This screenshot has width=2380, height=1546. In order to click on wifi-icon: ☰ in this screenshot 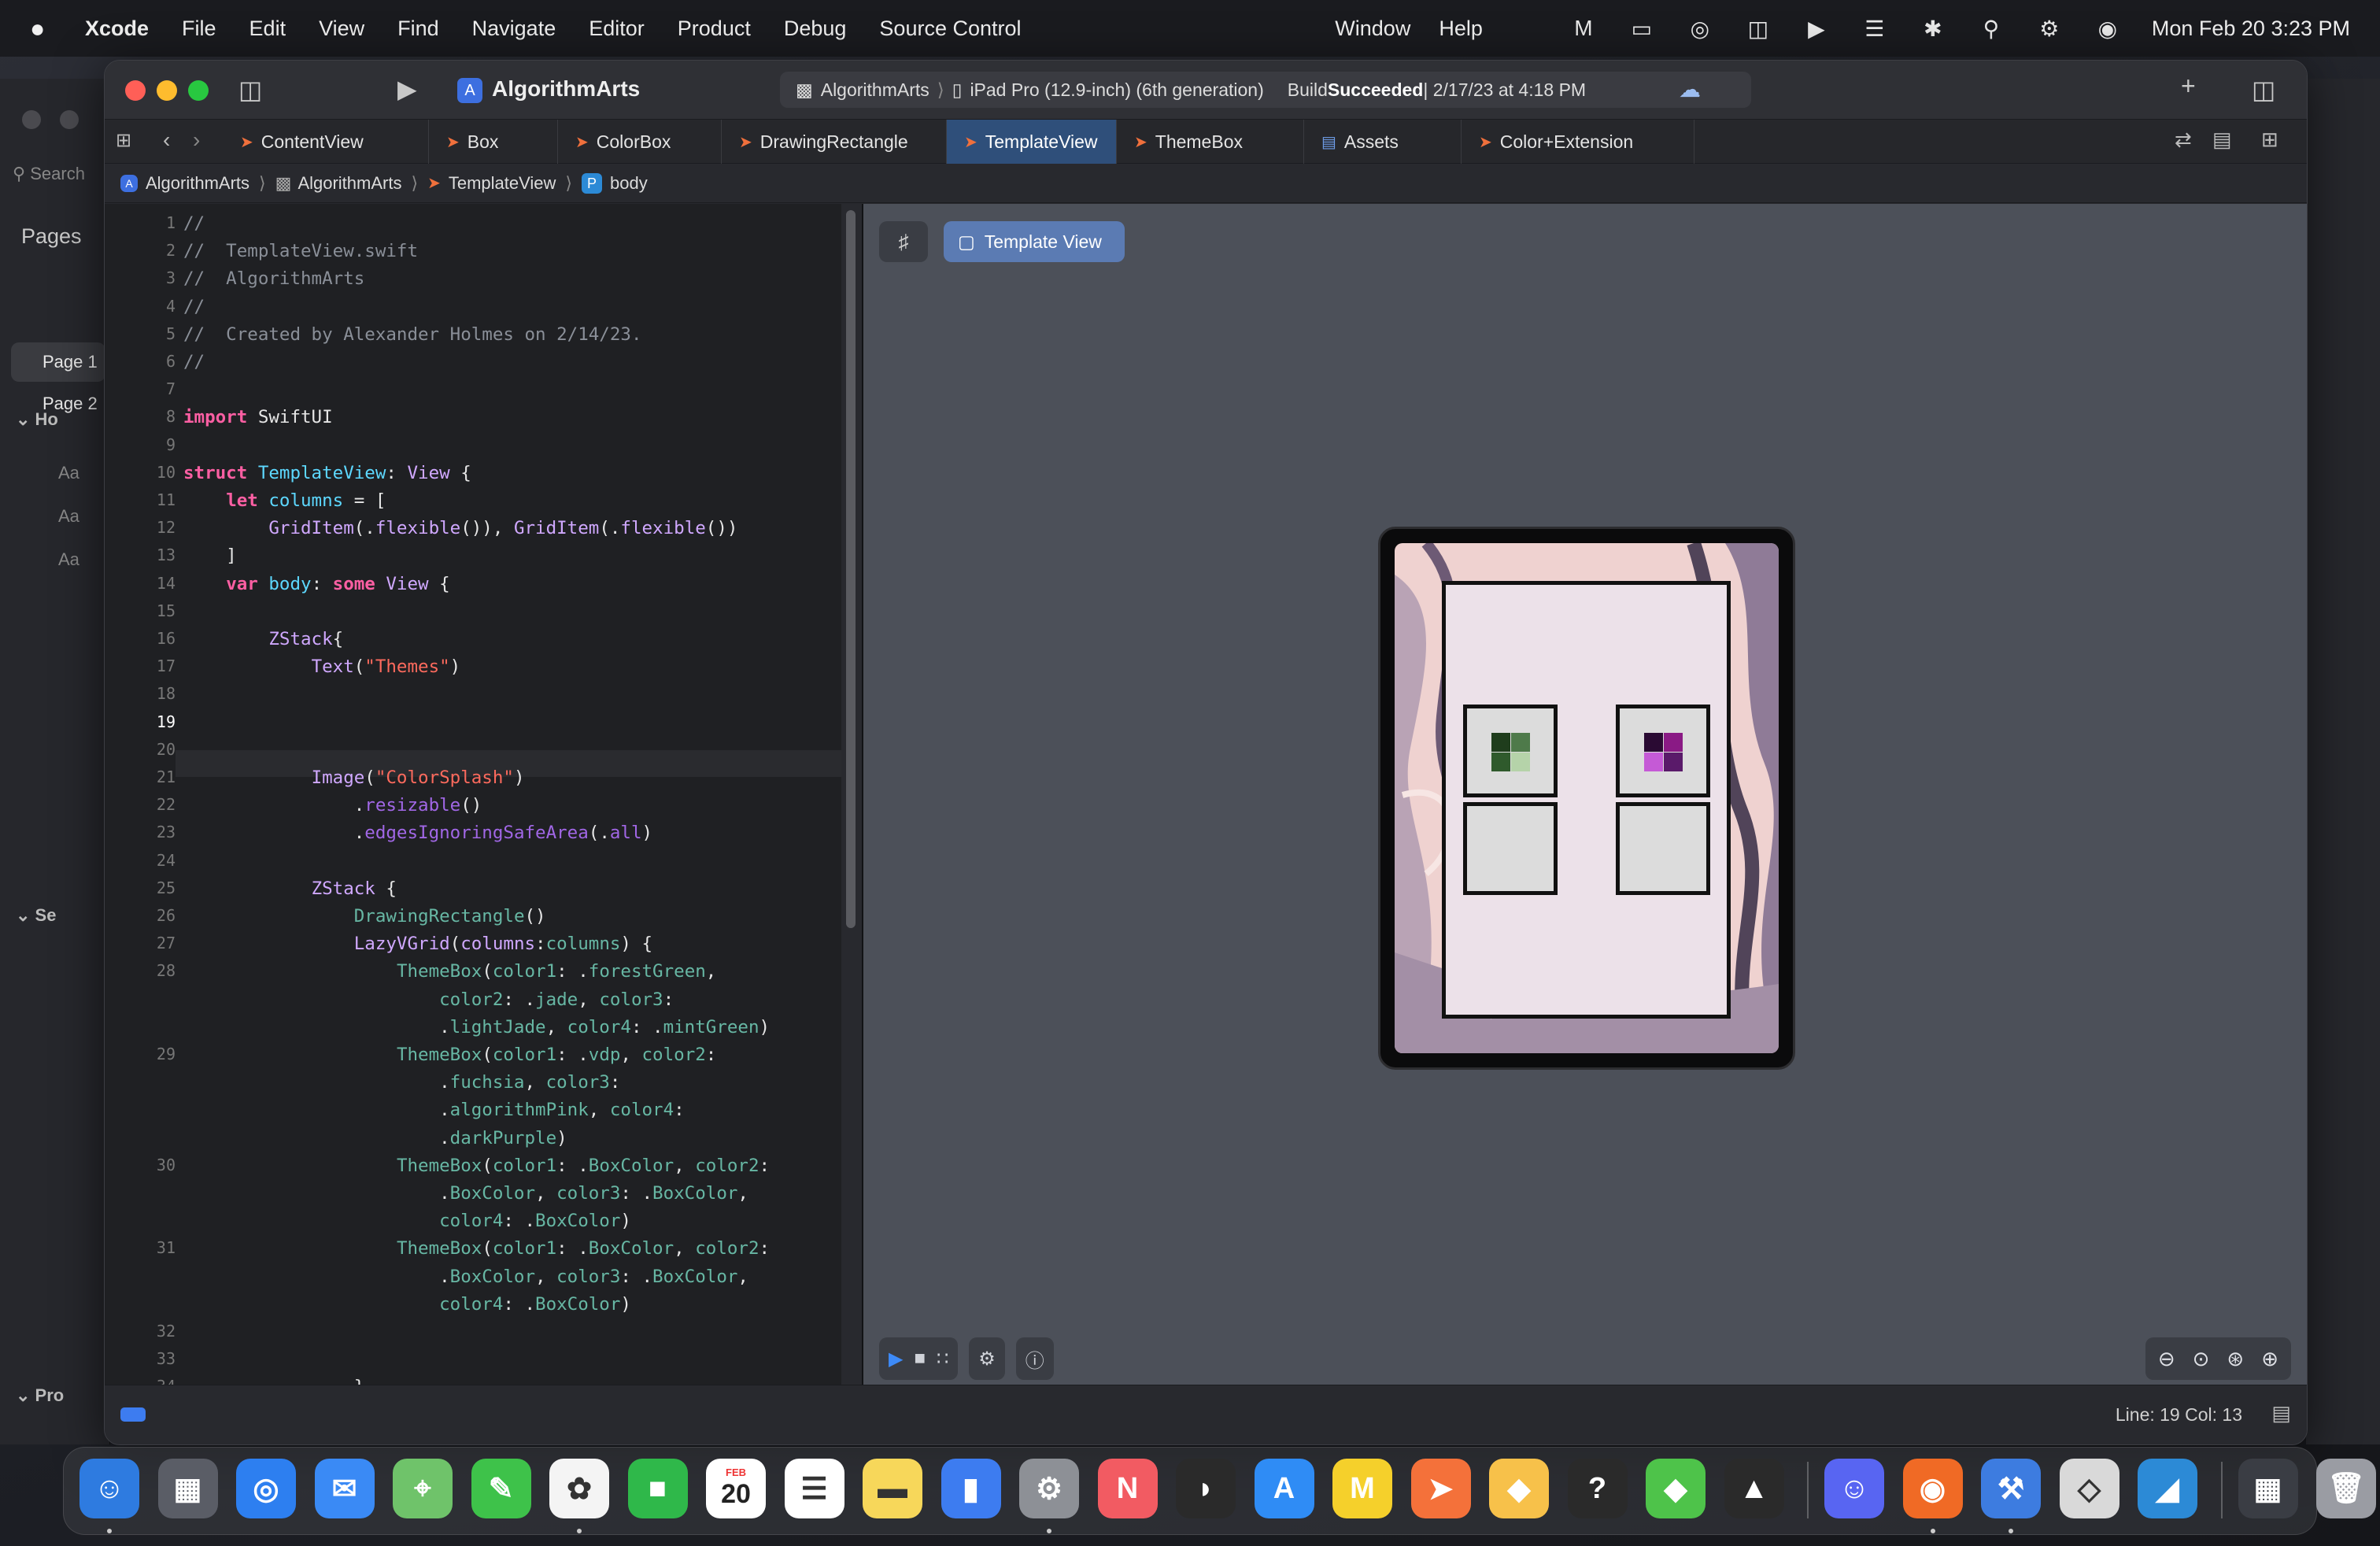, I will do `click(1875, 29)`.